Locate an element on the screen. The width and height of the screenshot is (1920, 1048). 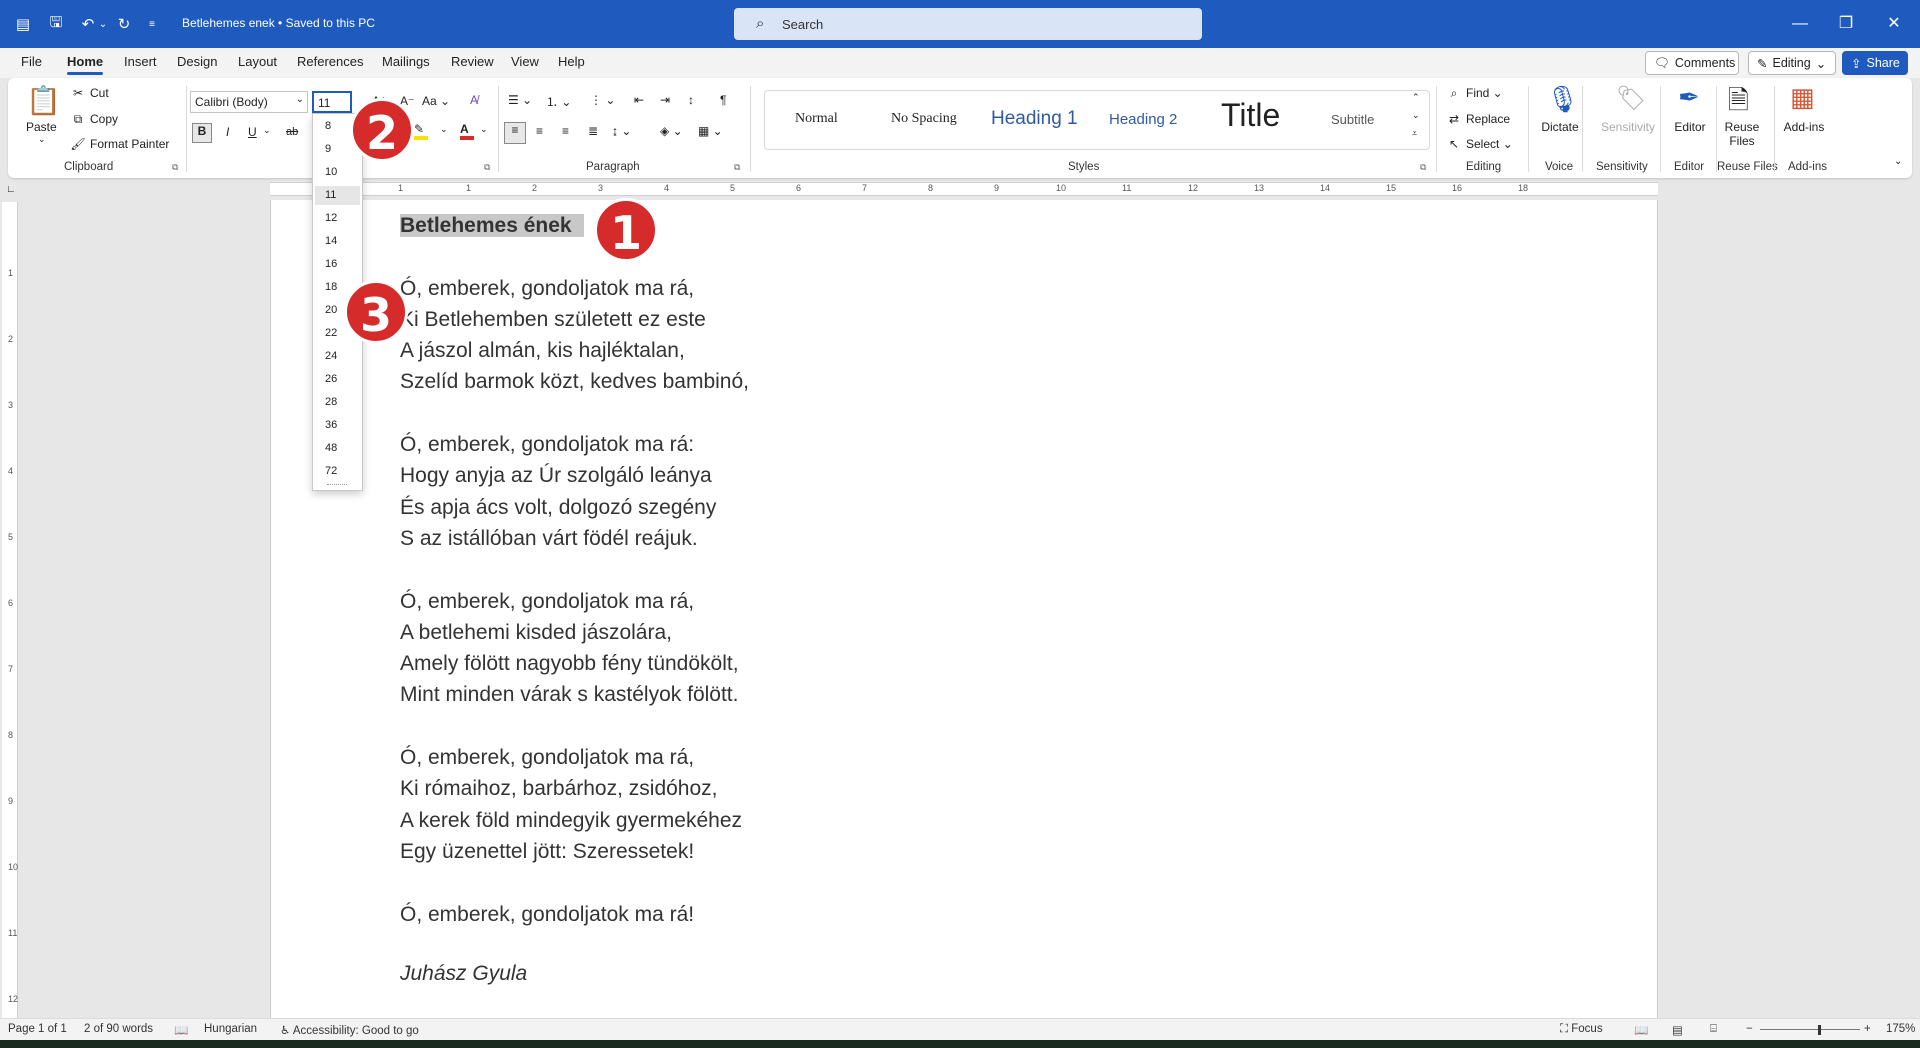
line-spacing-icon: ↨ ⌄ is located at coordinates (621, 131).